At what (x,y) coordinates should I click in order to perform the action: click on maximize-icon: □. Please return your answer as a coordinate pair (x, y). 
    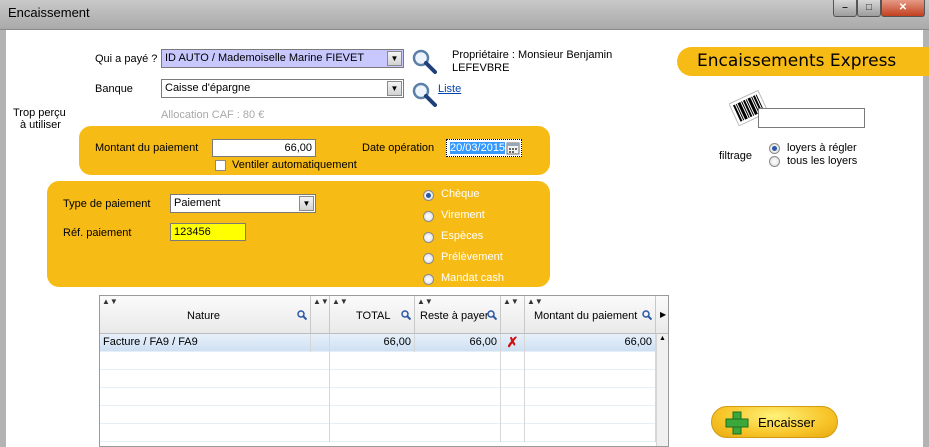
    Looking at the image, I should click on (869, 7).